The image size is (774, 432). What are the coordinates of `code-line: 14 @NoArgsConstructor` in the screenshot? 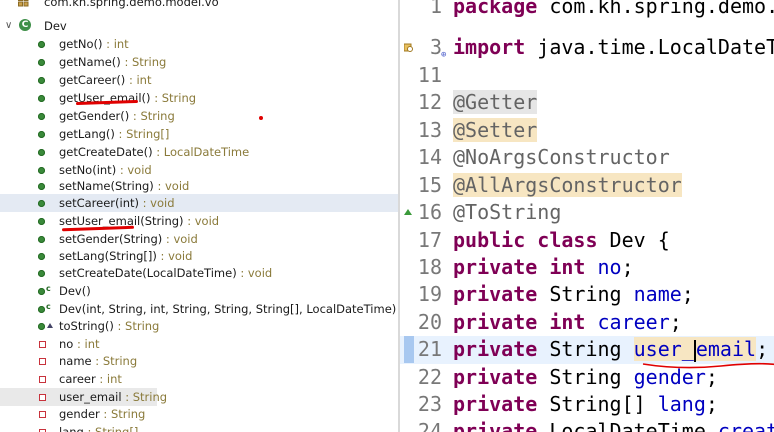 It's located at (587, 158).